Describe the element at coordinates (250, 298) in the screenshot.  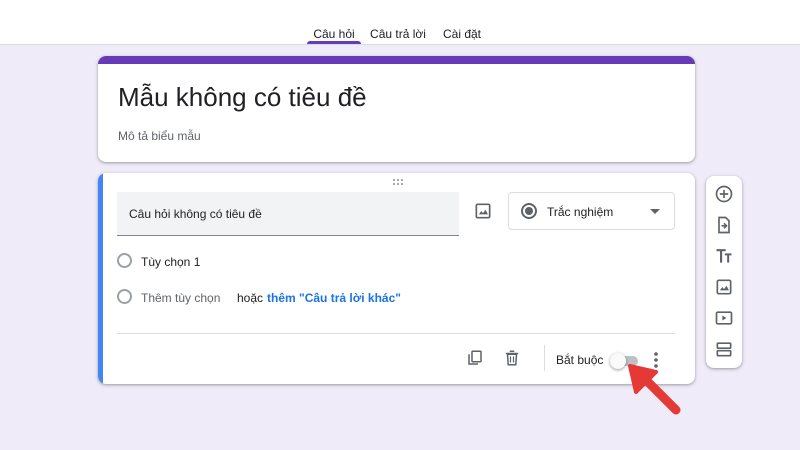
I see `or-text: hoặc` at that location.